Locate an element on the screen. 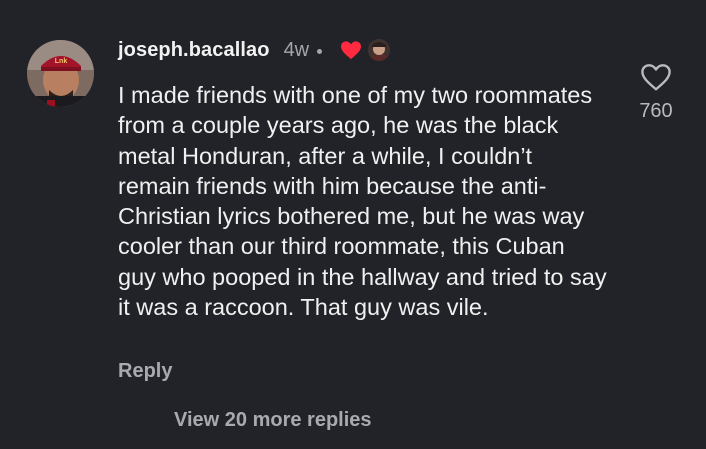 Image resolution: width=706 pixels, height=449 pixels. heart-outline-icon is located at coordinates (656, 77).